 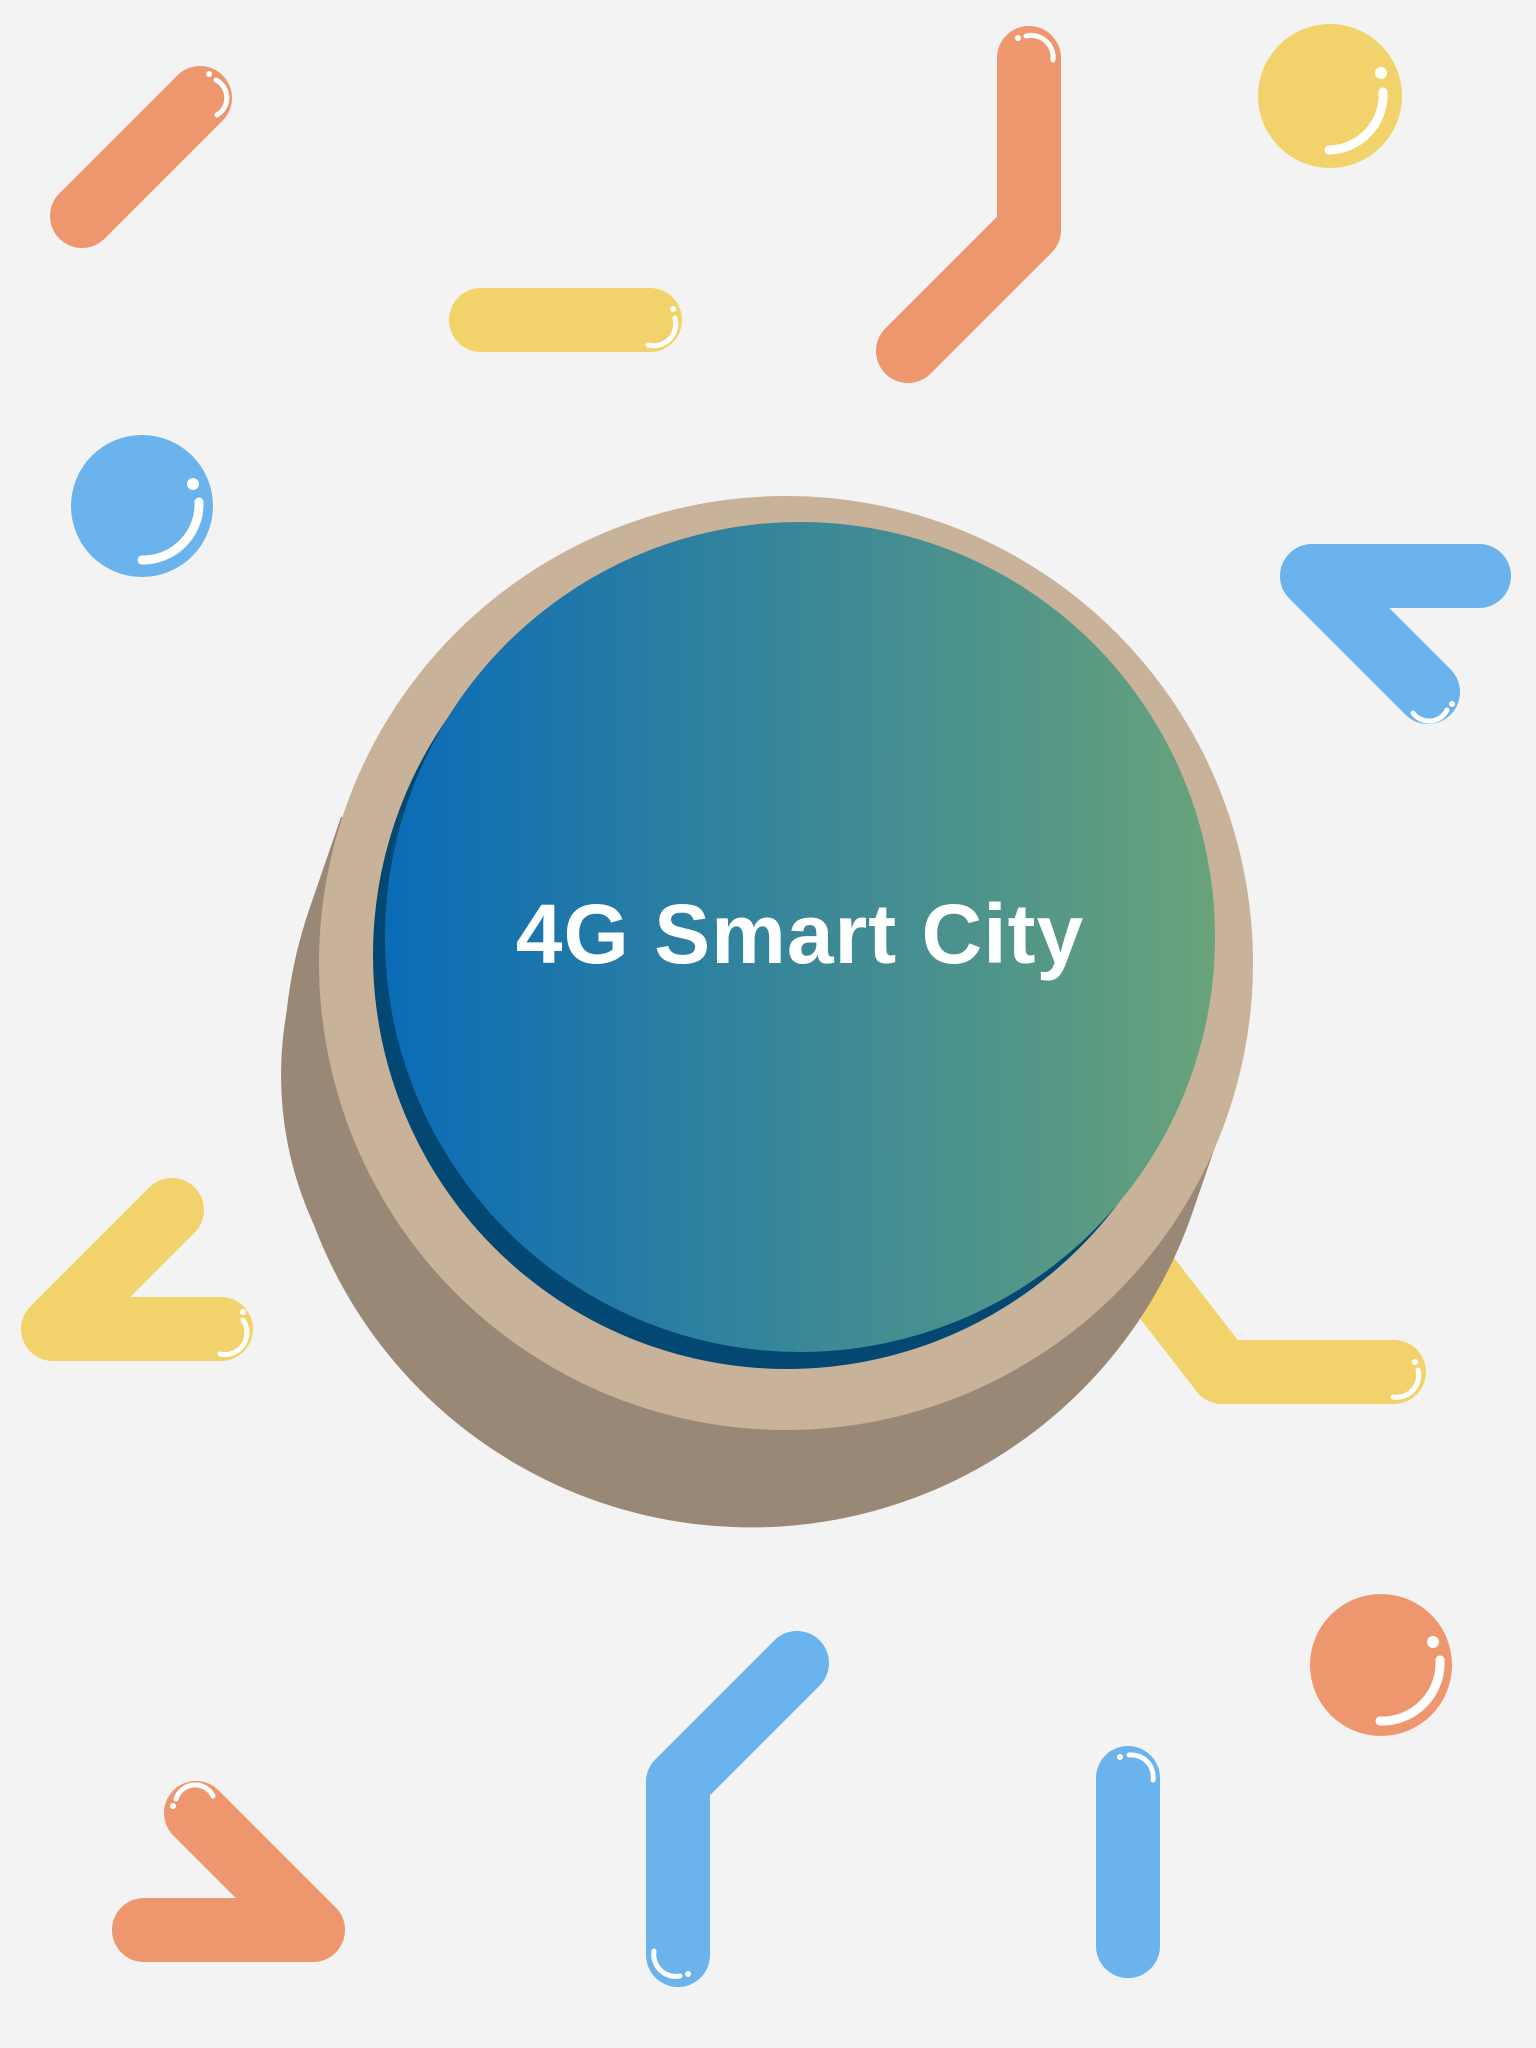 I want to click on orange-arrow-right, so click(x=228, y=1871).